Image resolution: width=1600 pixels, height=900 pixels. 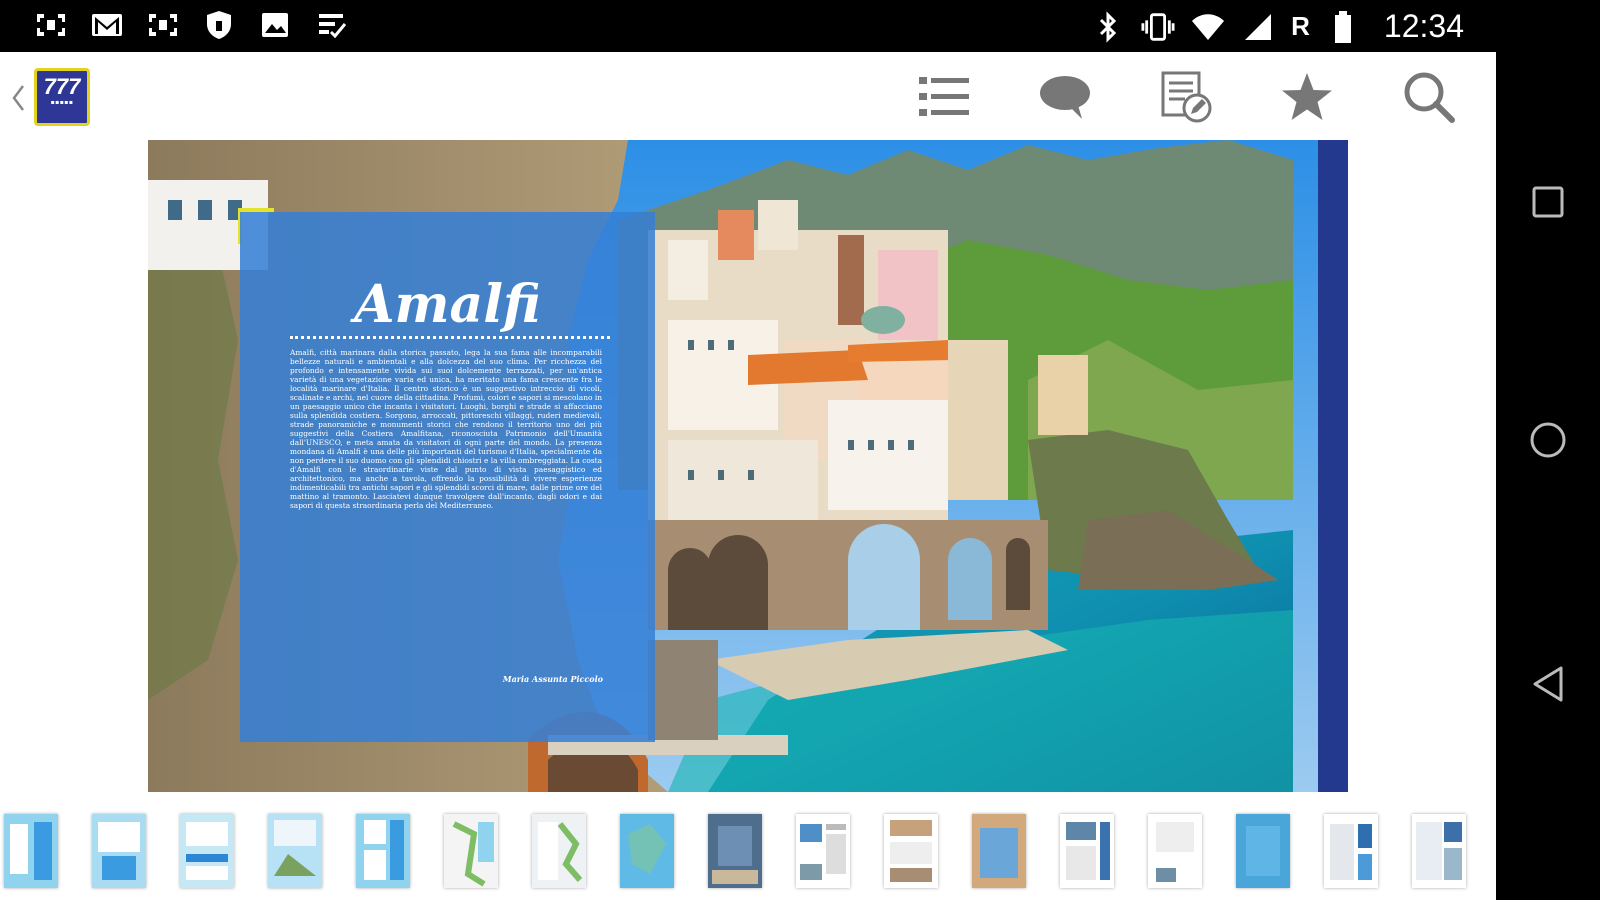 I want to click on notes-button, so click(x=1186, y=97).